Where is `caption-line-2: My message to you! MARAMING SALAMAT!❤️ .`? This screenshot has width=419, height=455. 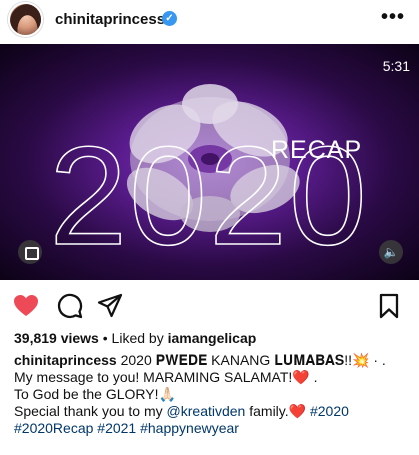 caption-line-2: My message to you! MARAMING SALAMAT!❤️ . is located at coordinates (166, 377).